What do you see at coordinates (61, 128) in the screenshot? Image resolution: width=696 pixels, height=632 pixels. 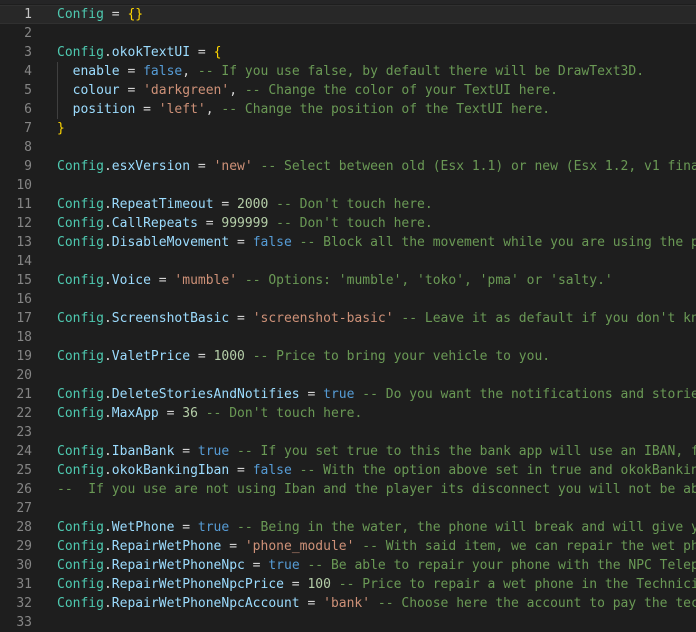 I see `code-text: }` at bounding box center [61, 128].